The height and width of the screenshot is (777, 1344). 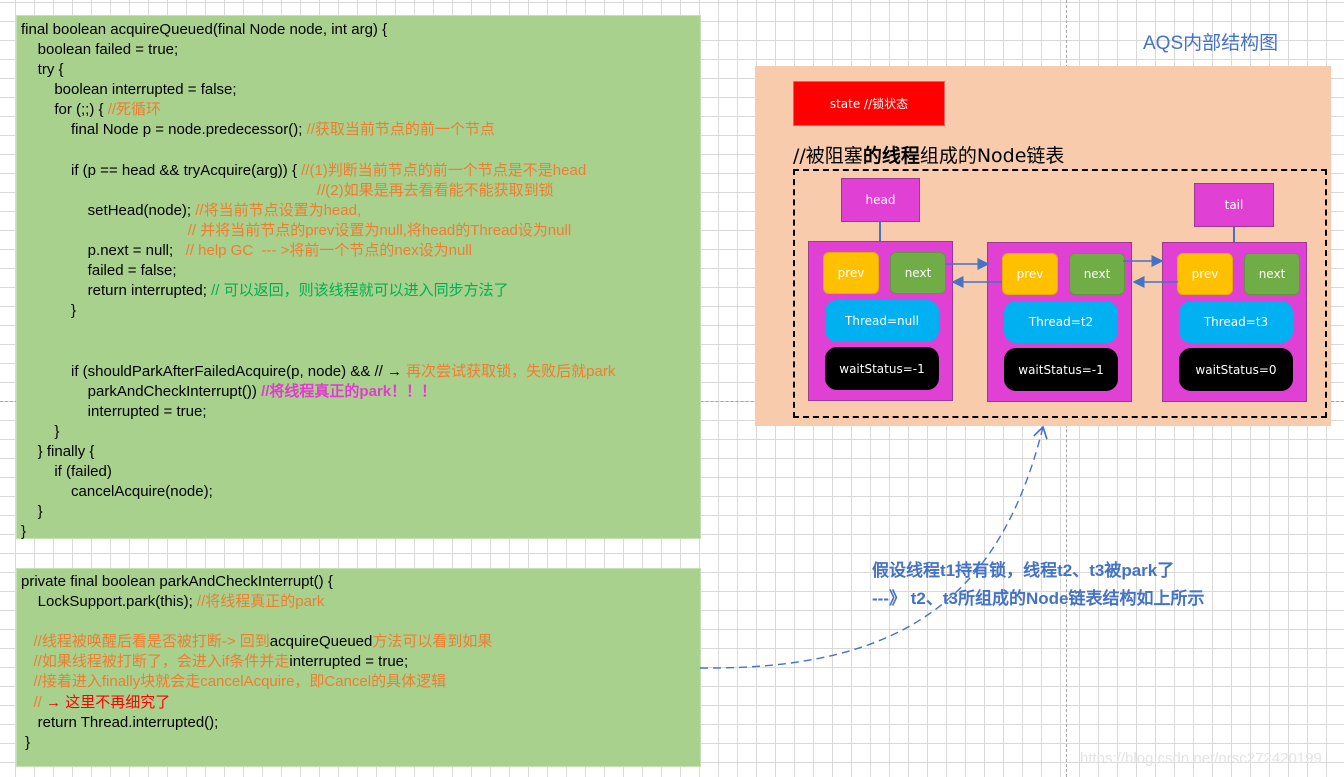 I want to click on code-comment: //死循环, so click(x=134, y=110).